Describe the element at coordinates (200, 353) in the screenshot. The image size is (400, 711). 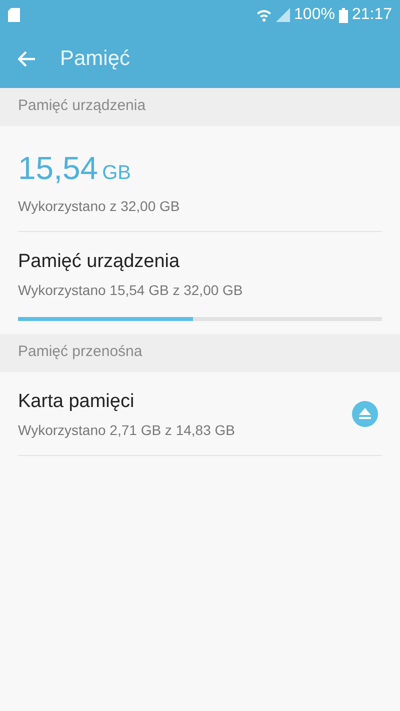
I see `section-header: Pamięć przenośna` at that location.